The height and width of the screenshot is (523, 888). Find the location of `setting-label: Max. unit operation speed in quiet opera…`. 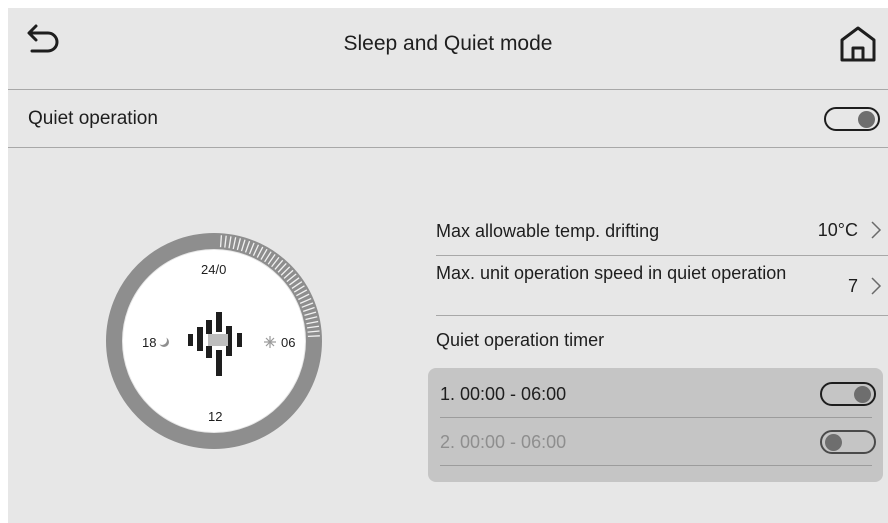

setting-label: Max. unit operation speed in quiet opera… is located at coordinates (611, 273).